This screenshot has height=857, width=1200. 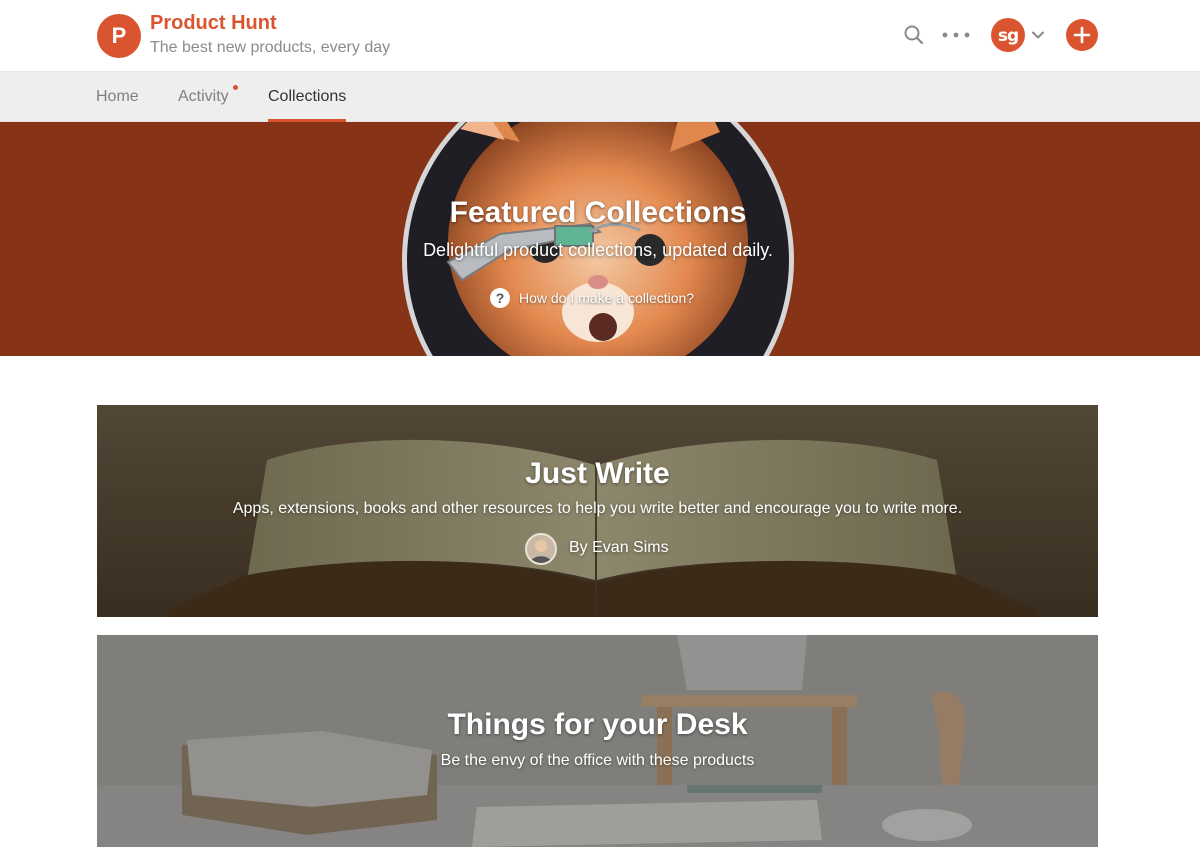 I want to click on more-menu-button, so click(x=957, y=35).